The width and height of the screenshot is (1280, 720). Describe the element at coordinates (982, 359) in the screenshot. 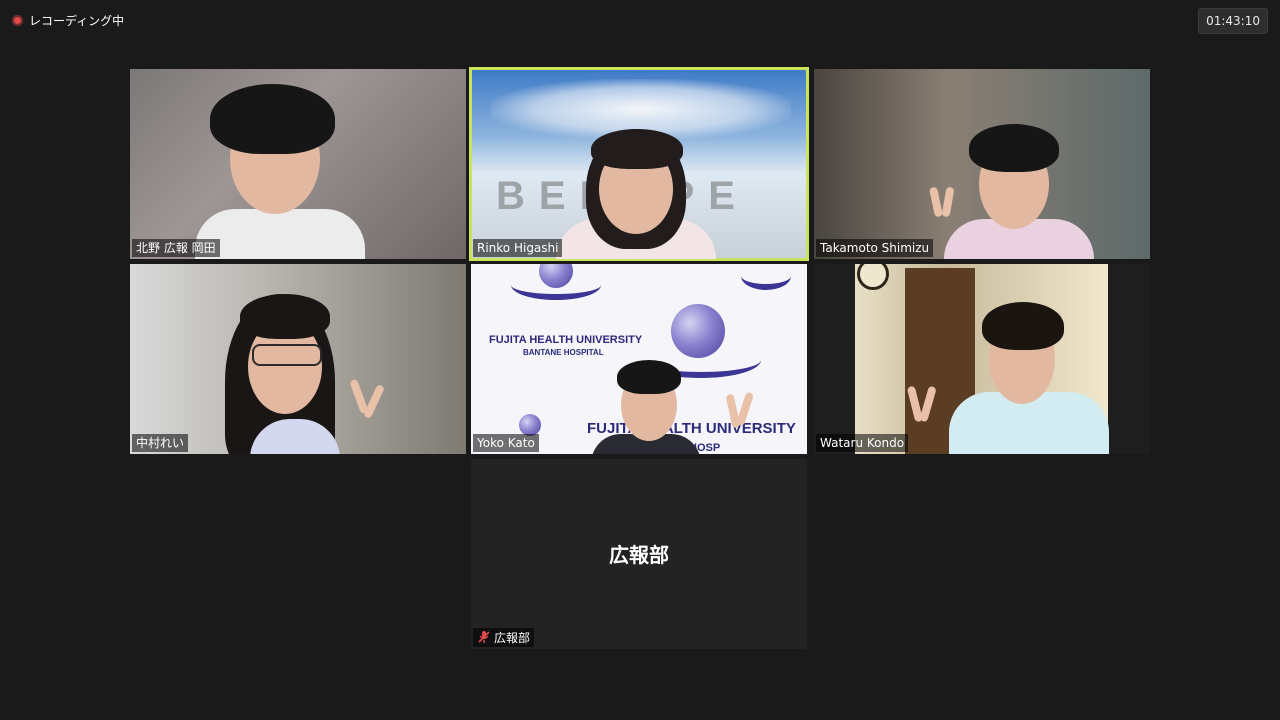

I see `video-tile-wataru-kondo: Wataru Kondo` at that location.